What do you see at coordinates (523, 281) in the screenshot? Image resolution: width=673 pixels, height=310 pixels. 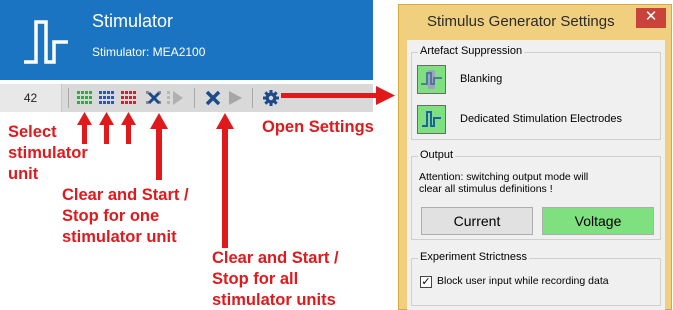 I see `block-input-label: Block user input while recording data` at bounding box center [523, 281].